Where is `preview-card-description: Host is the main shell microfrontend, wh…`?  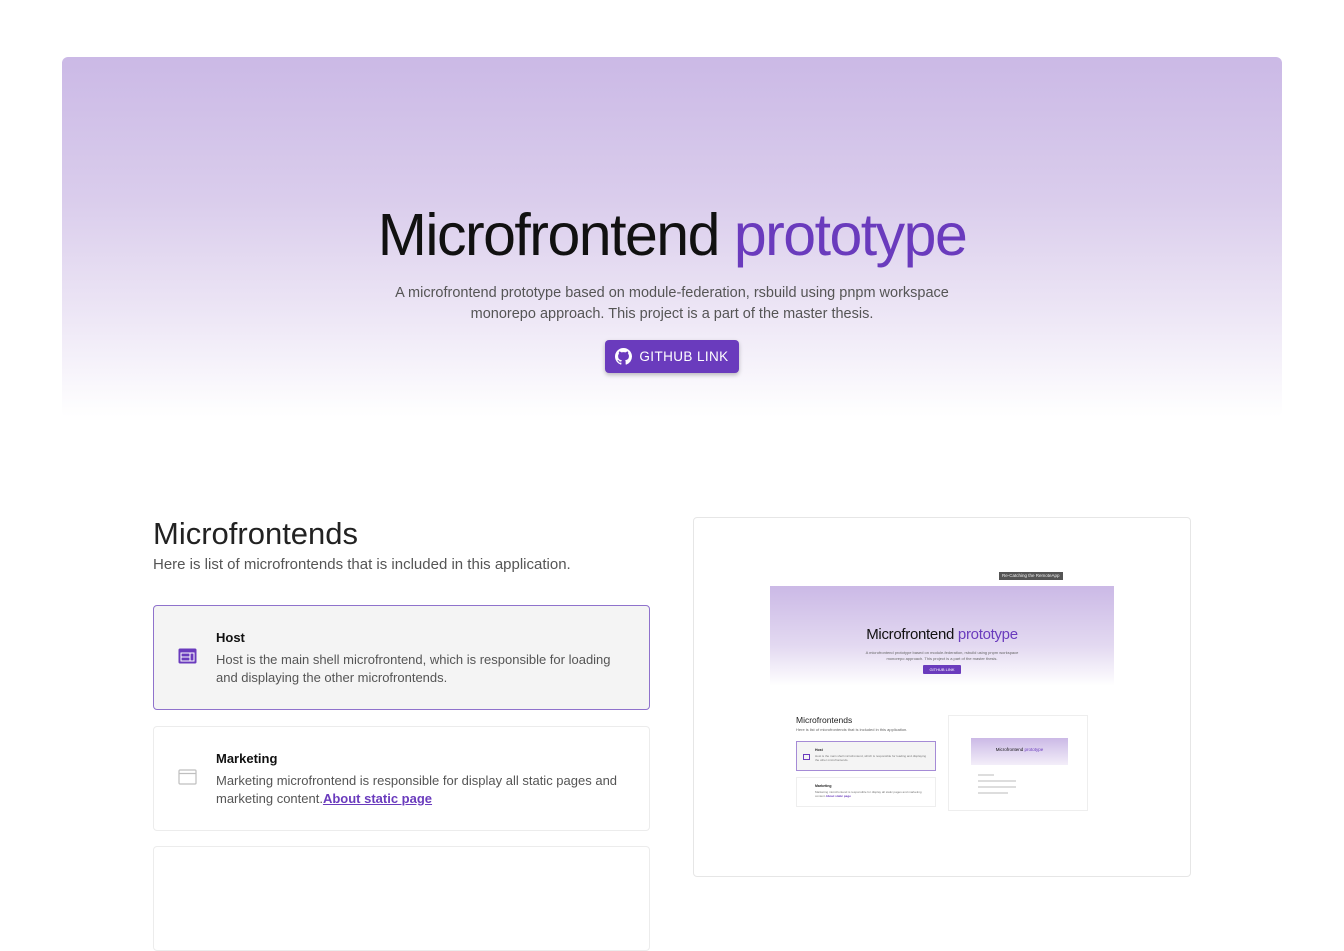 preview-card-description: Host is the main shell microfrontend, wh… is located at coordinates (871, 758).